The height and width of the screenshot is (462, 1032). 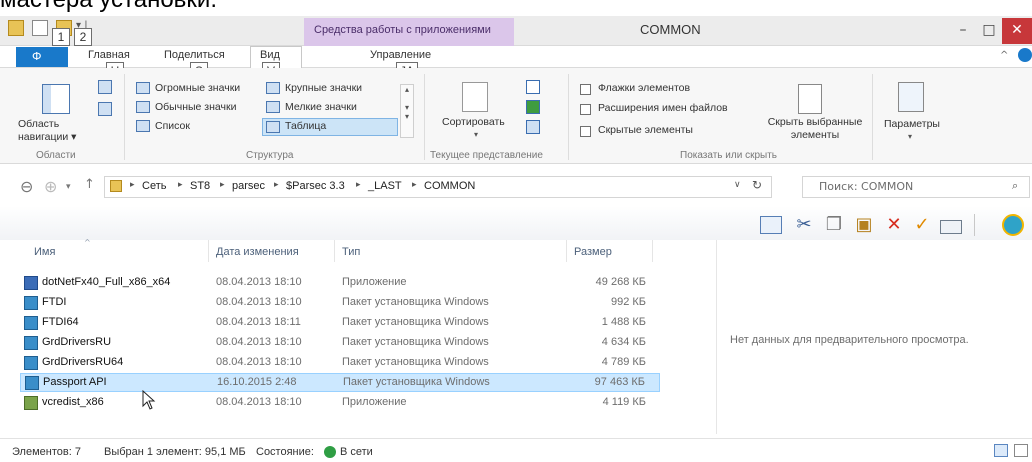 What do you see at coordinates (910, 136) in the screenshot?
I see `options-dropdown-icon: ▾` at bounding box center [910, 136].